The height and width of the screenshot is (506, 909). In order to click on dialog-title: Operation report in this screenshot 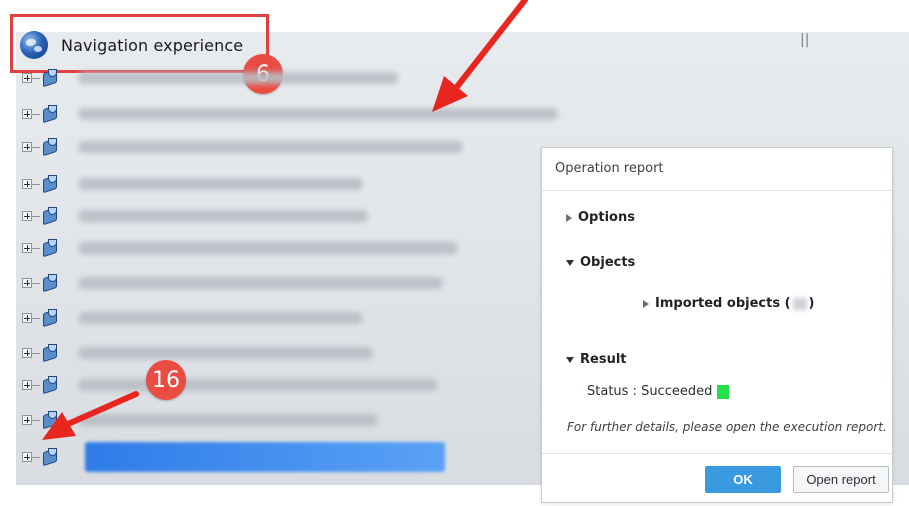, I will do `click(717, 169)`.